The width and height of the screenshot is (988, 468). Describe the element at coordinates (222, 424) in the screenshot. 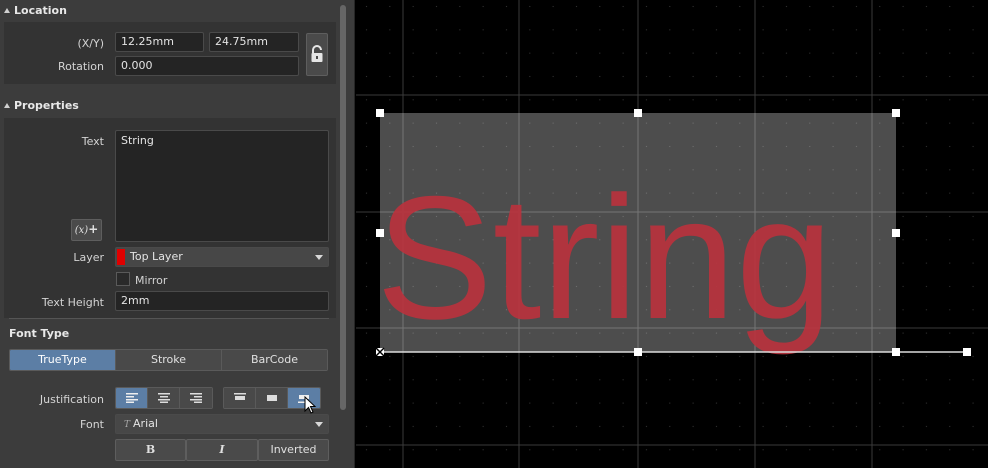

I see `font-dropdown: T Arial` at that location.